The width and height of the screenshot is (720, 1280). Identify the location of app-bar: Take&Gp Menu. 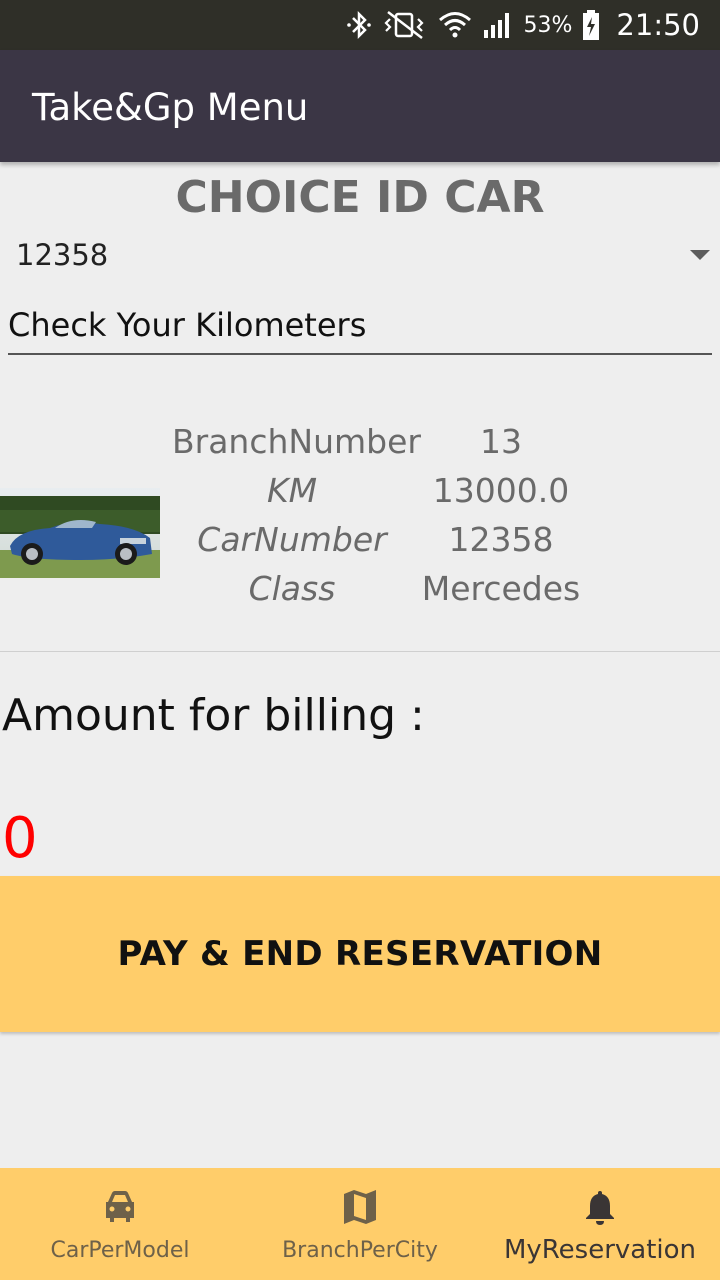
(360, 106).